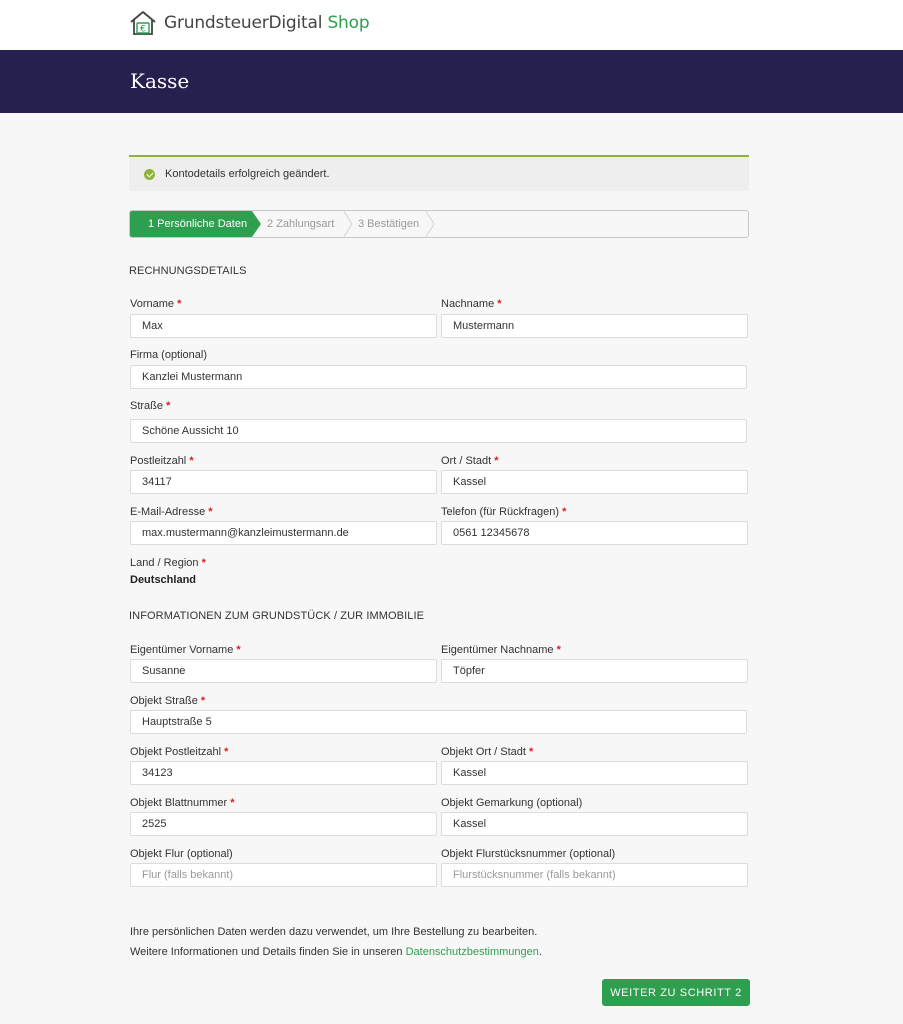 This screenshot has width=903, height=1024. What do you see at coordinates (168, 701) in the screenshot?
I see `object-street-label: Objekt Straße *` at bounding box center [168, 701].